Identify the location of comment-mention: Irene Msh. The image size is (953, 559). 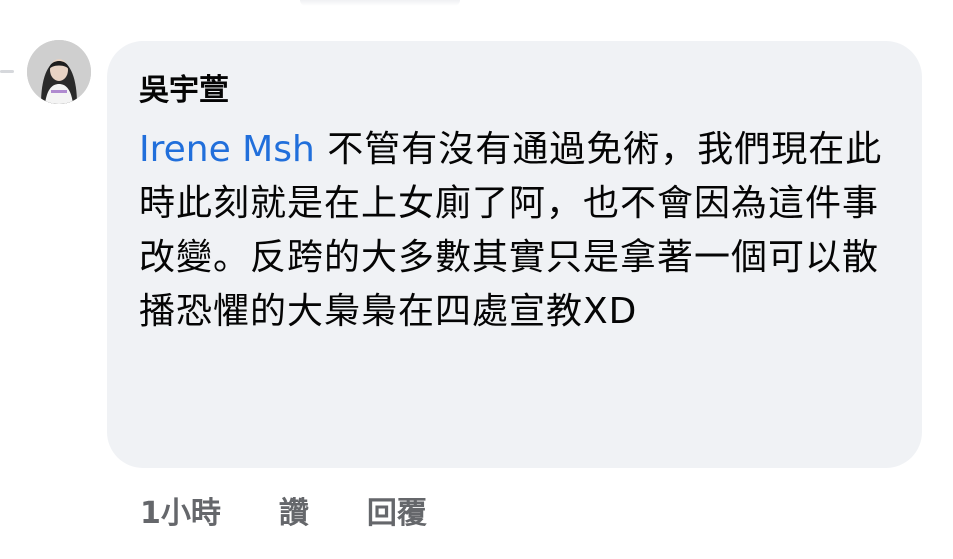
(227, 149).